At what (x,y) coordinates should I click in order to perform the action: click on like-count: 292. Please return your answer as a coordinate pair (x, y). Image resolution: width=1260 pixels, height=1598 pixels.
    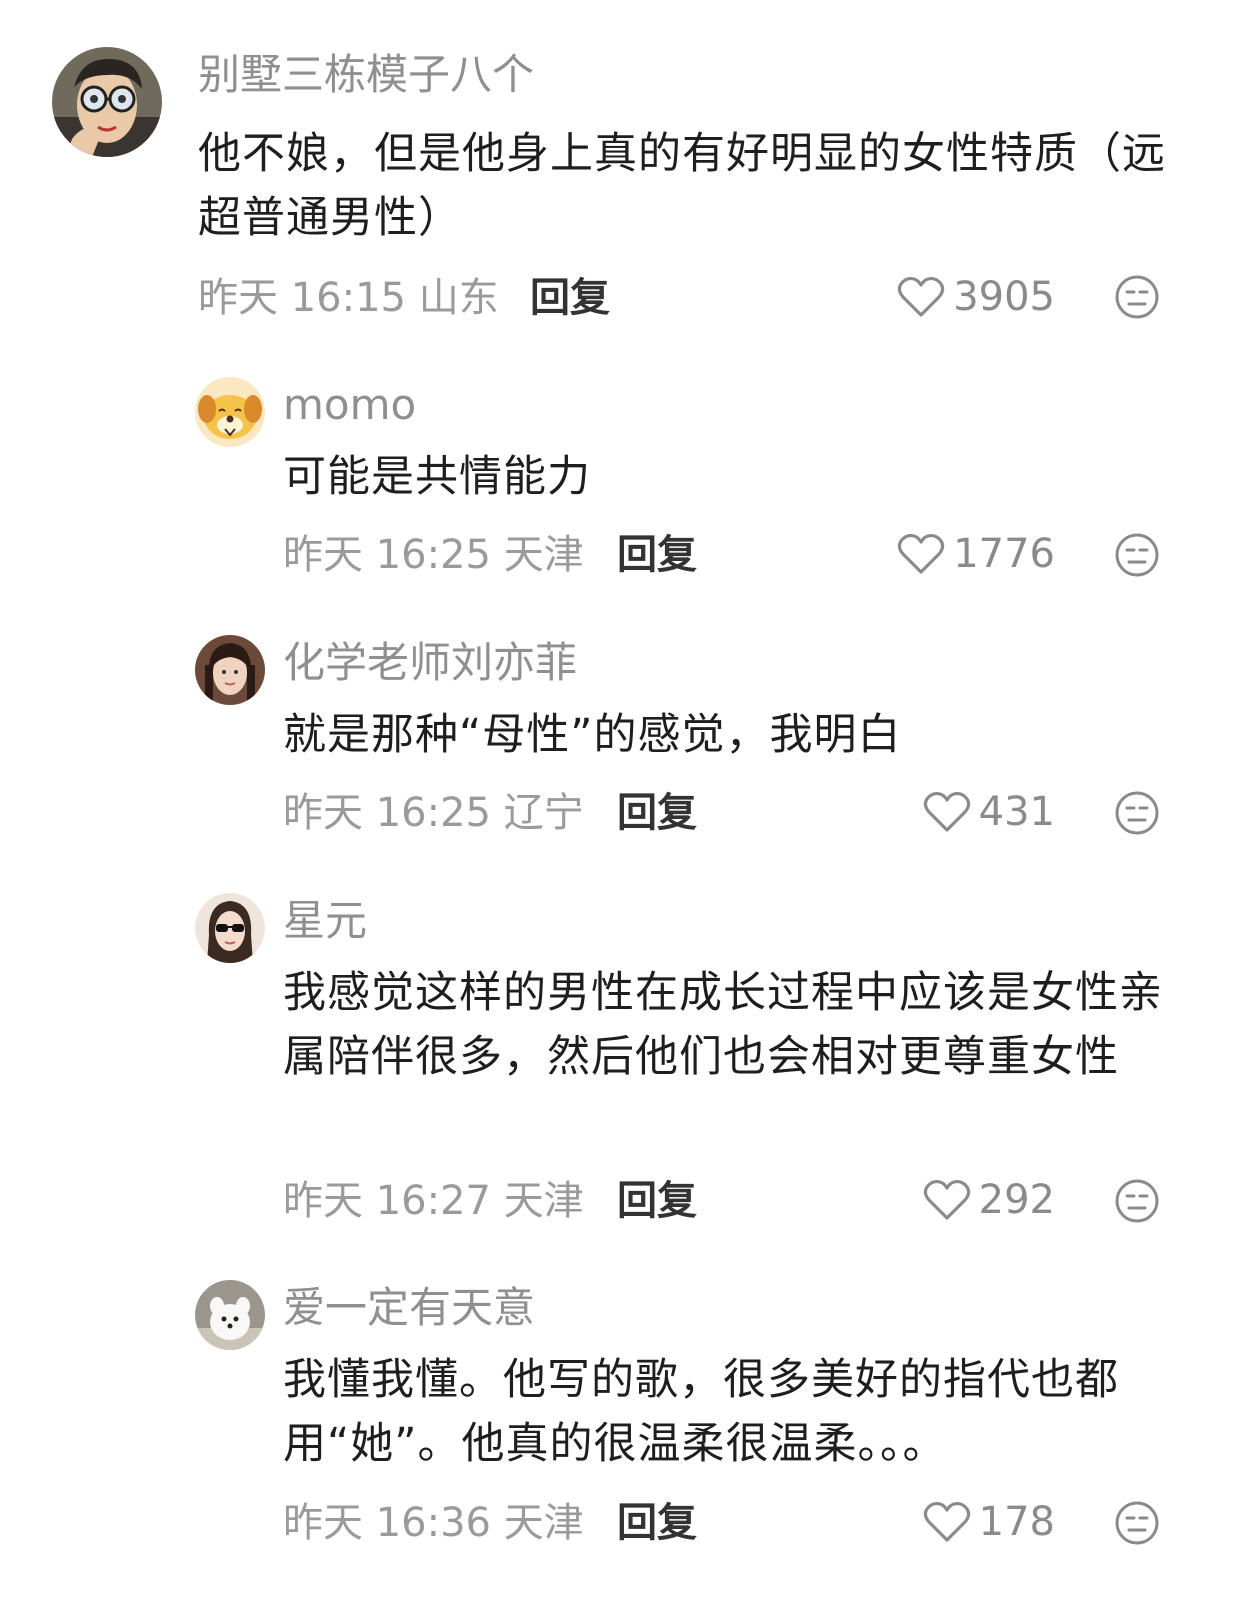
    Looking at the image, I should click on (1016, 1200).